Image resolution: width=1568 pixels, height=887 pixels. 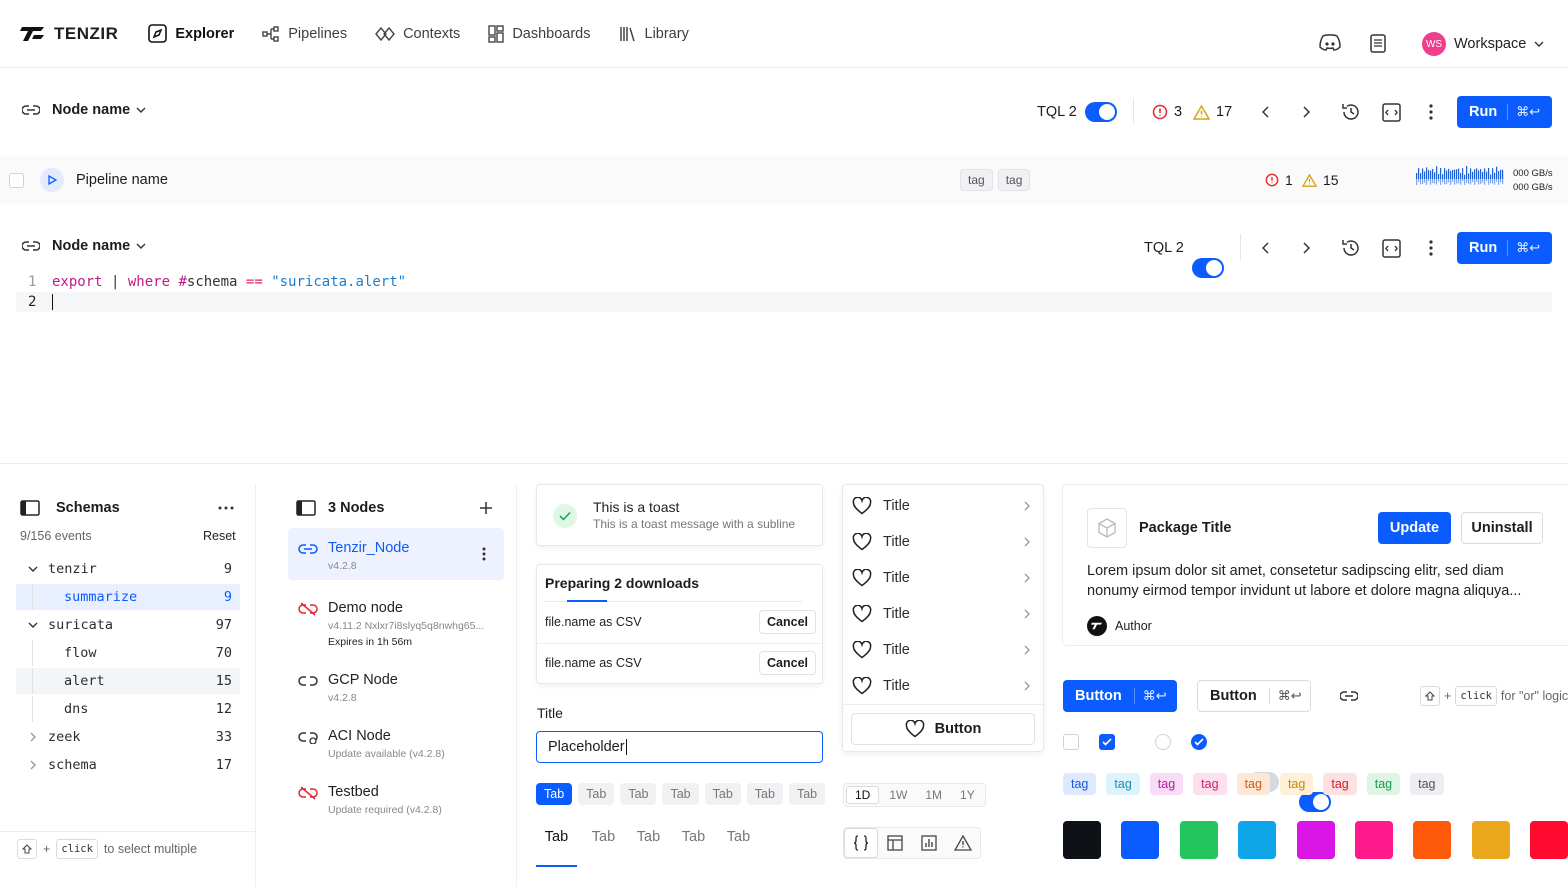 What do you see at coordinates (1320, 180) in the screenshot?
I see `pipeline-warning-count: 15` at bounding box center [1320, 180].